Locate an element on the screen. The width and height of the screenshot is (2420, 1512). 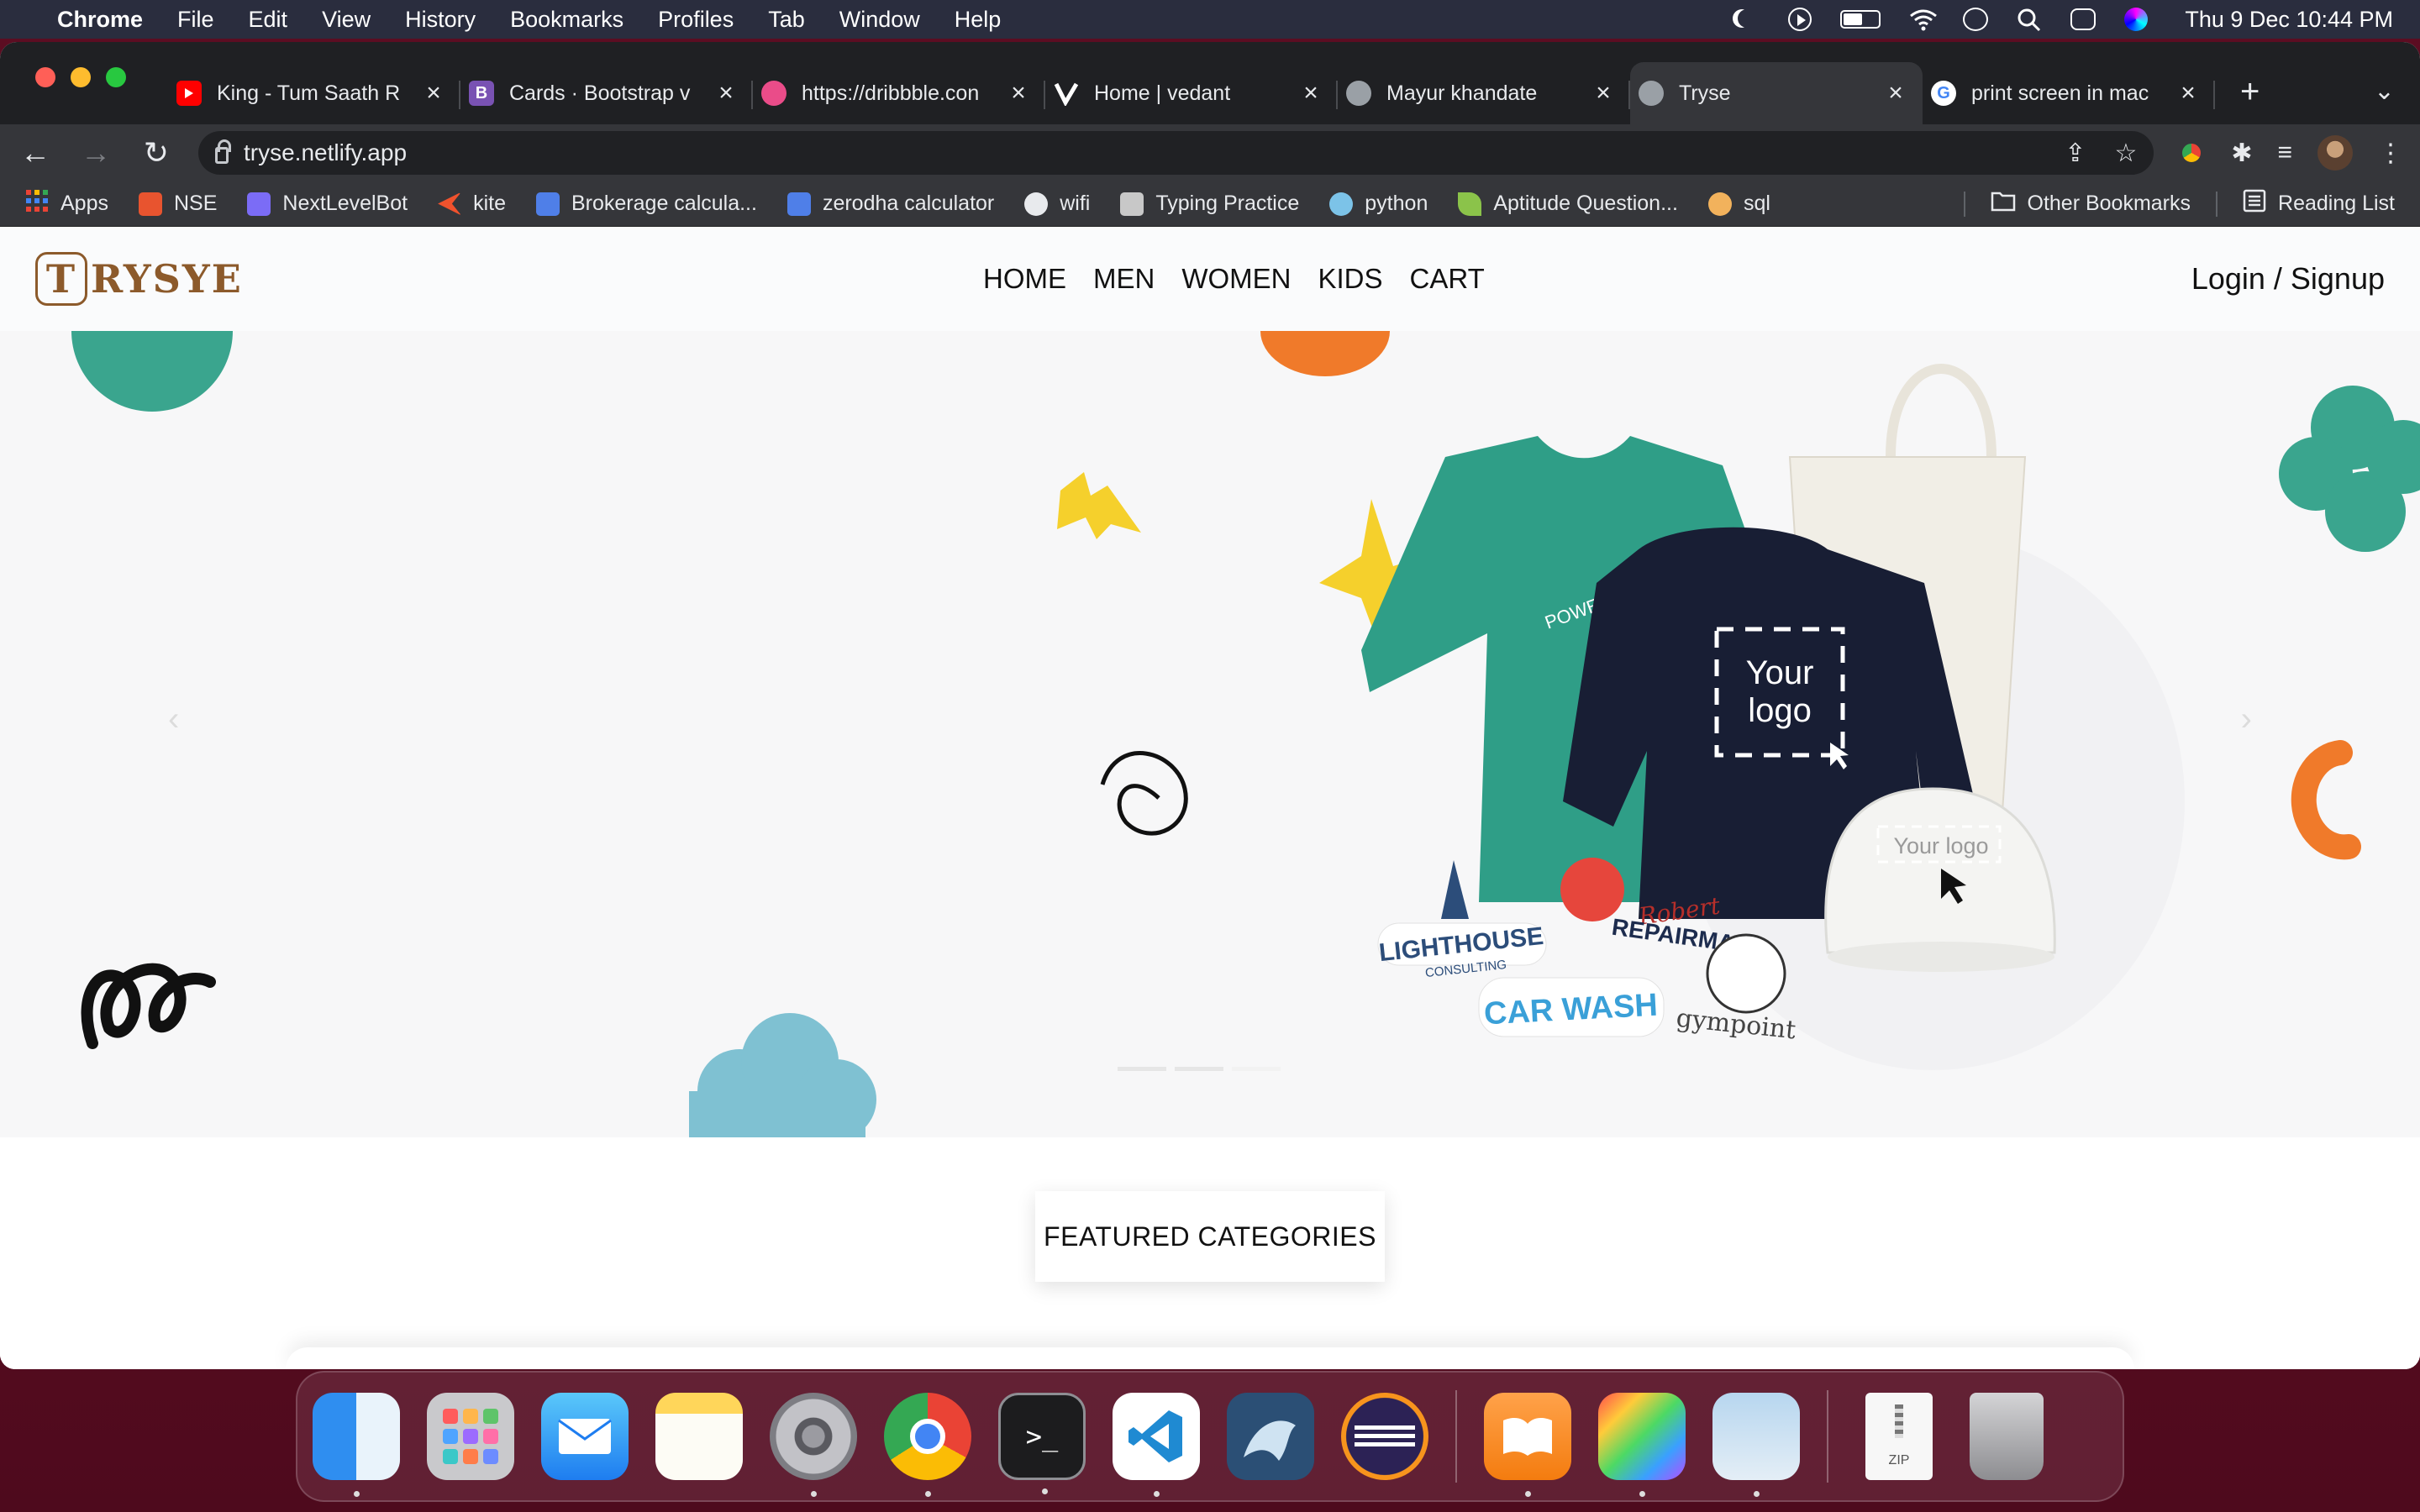
spotlight-search-icon is located at coordinates (2030, 20).